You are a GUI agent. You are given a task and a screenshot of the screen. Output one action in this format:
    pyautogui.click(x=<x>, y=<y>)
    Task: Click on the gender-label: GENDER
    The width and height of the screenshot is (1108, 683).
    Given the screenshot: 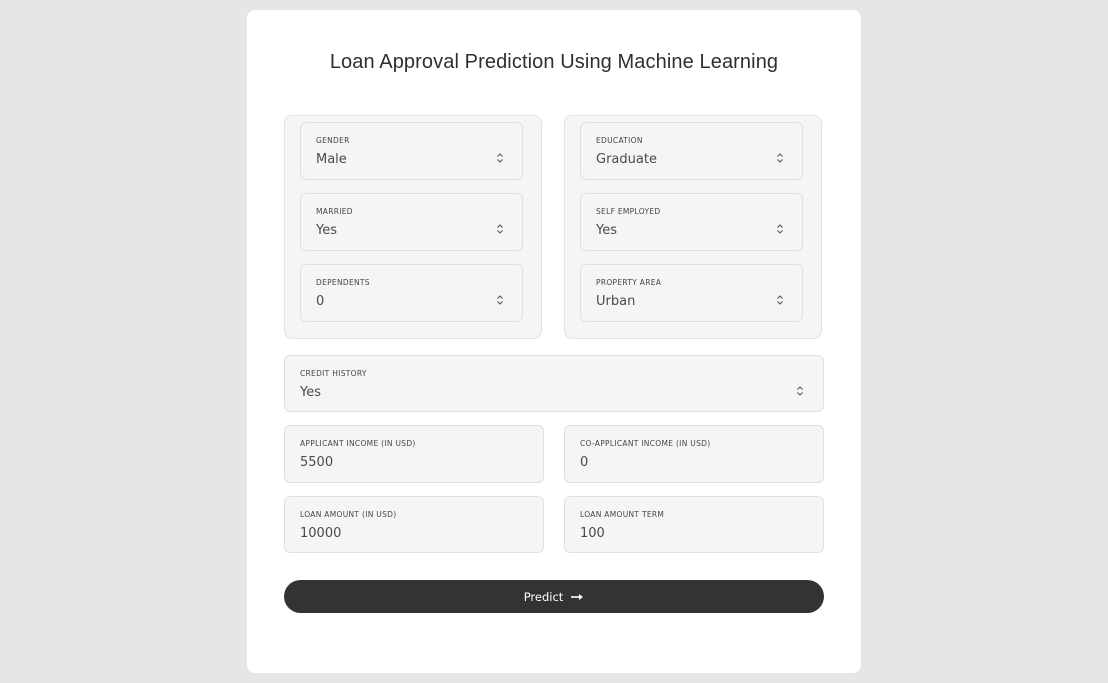 What is the action you would take?
    pyautogui.click(x=333, y=140)
    